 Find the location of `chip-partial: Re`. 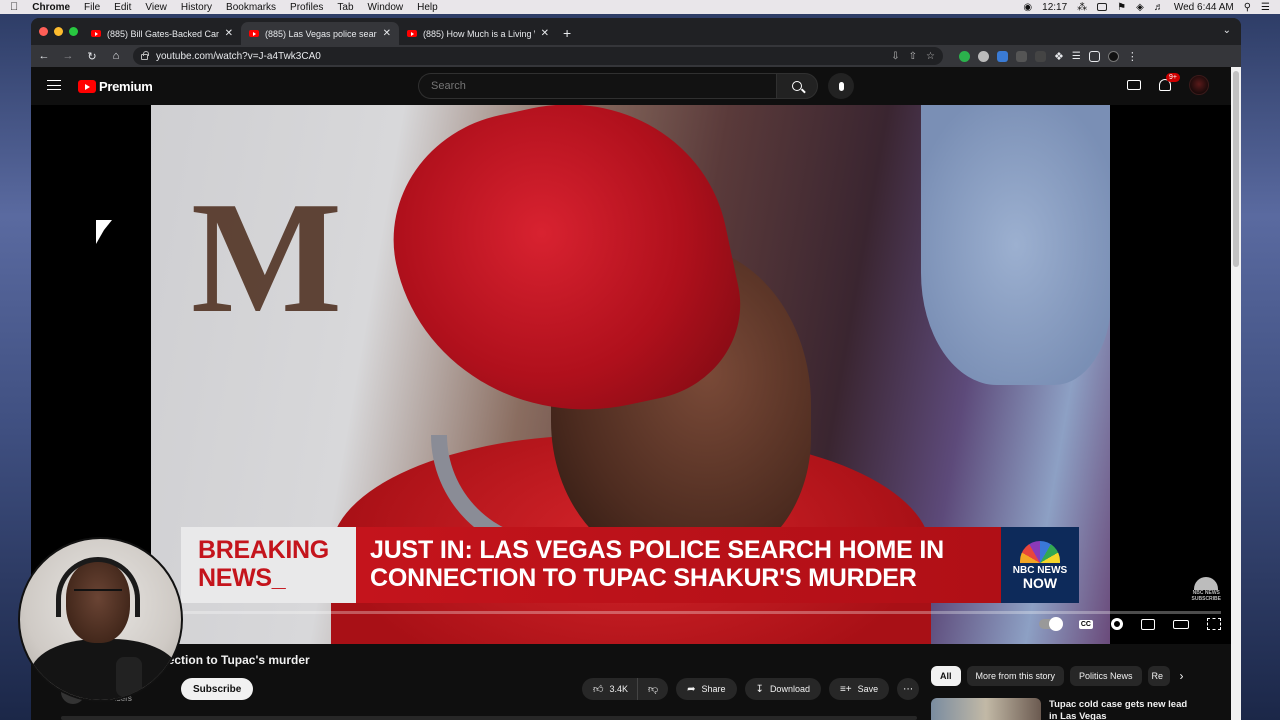

chip-partial: Re is located at coordinates (1158, 676).